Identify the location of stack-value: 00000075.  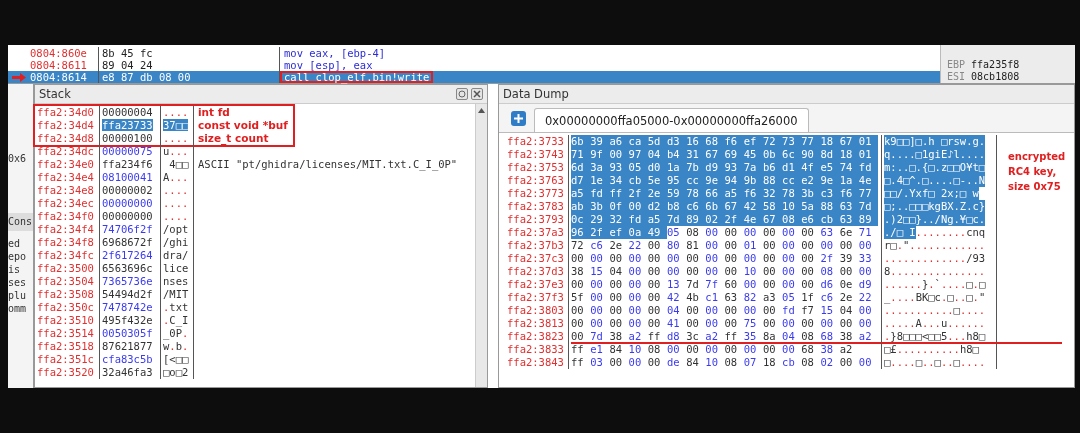
(127, 151).